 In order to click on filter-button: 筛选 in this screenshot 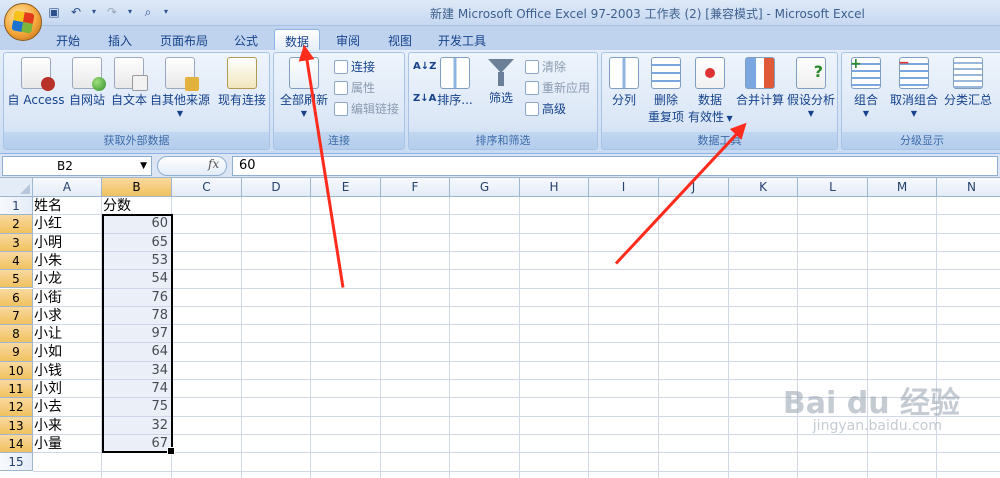, I will do `click(501, 81)`.